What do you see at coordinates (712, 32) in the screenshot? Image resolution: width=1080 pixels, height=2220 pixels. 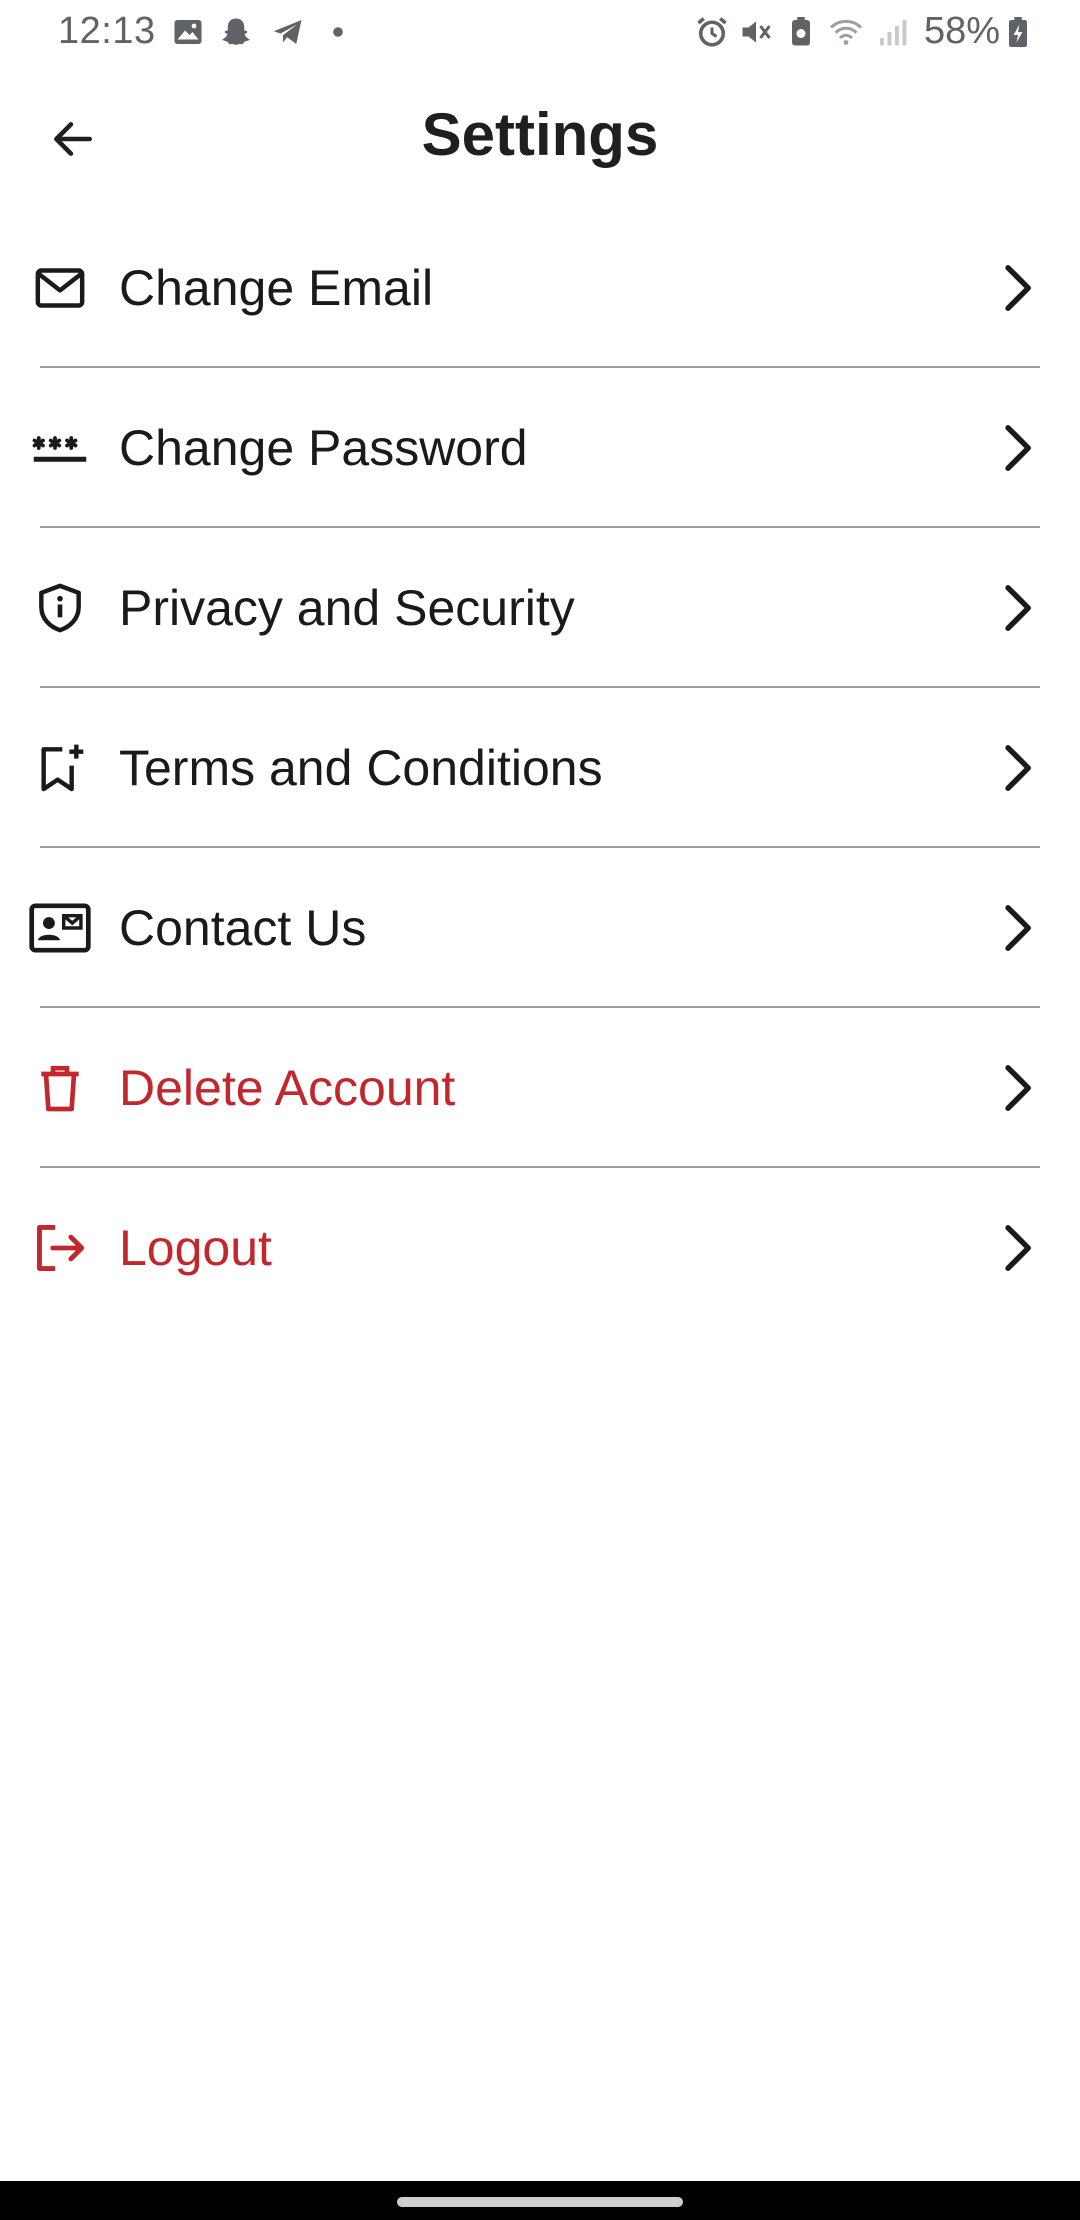 I see `alarm-icon` at bounding box center [712, 32].